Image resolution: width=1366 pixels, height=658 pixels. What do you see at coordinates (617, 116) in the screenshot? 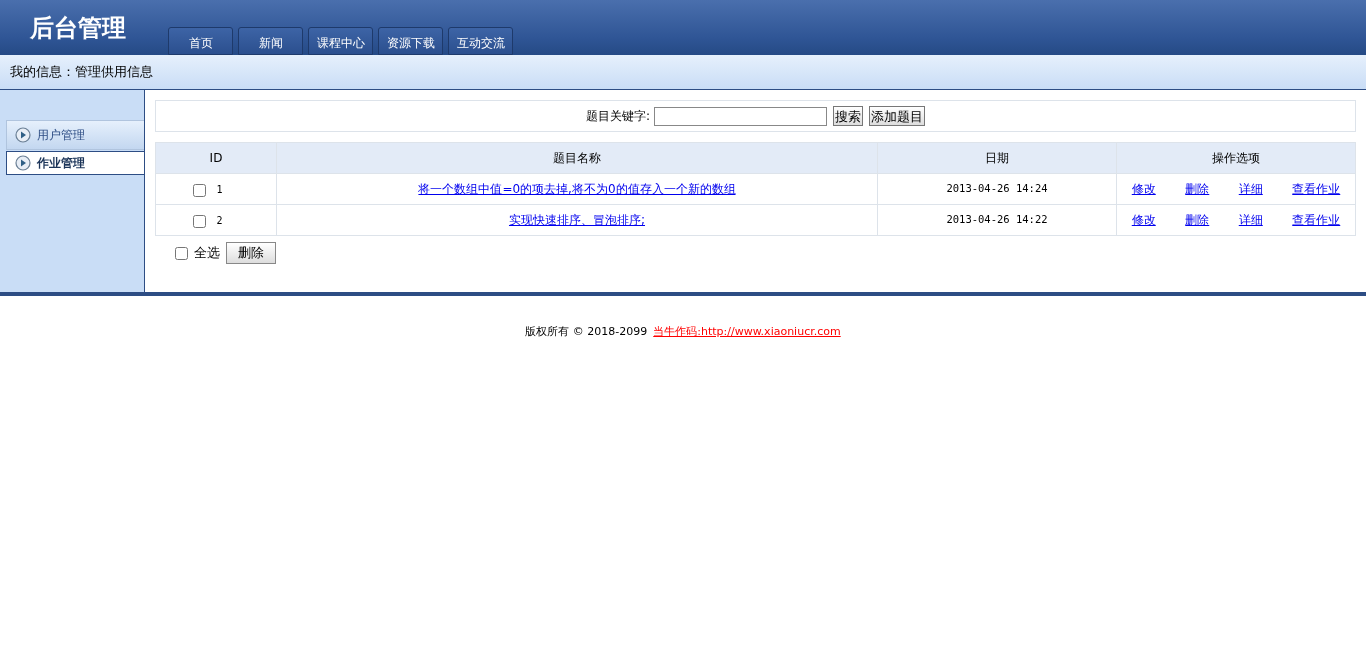
I see `search-label: 题目关键字:` at bounding box center [617, 116].